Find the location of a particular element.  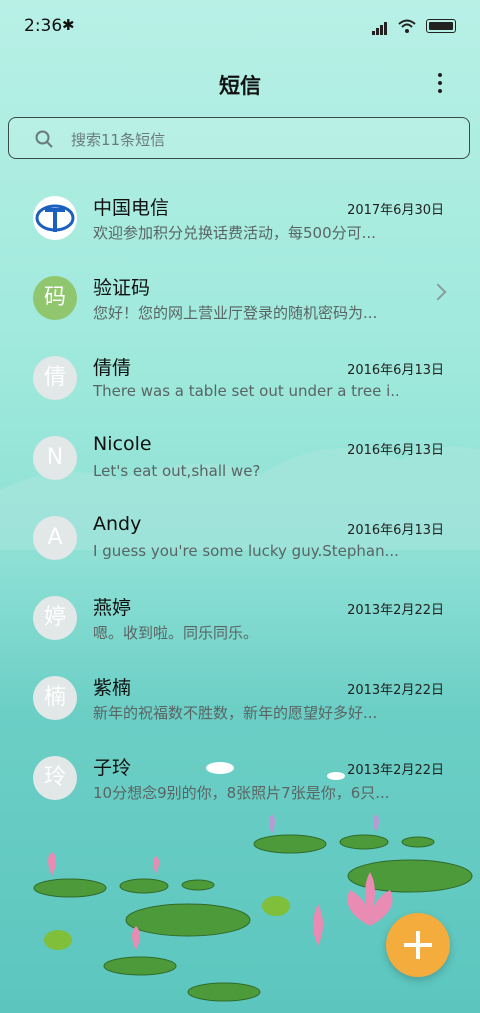

new-message-button is located at coordinates (418, 945).